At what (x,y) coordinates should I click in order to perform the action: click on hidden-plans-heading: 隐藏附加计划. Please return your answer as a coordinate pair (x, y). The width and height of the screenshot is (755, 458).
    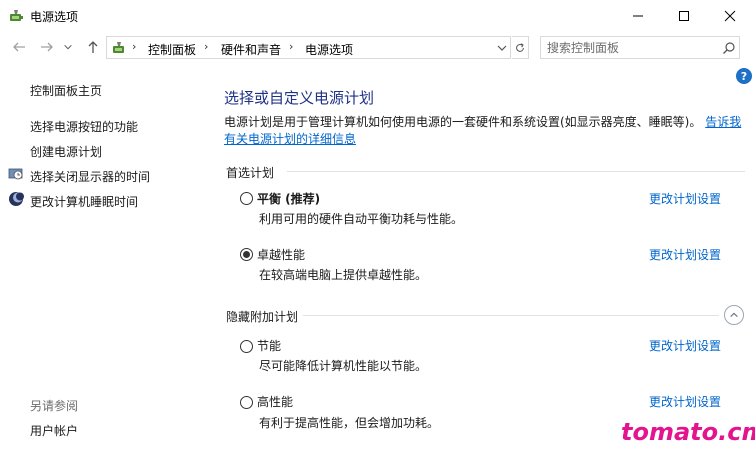
    Looking at the image, I should click on (262, 317).